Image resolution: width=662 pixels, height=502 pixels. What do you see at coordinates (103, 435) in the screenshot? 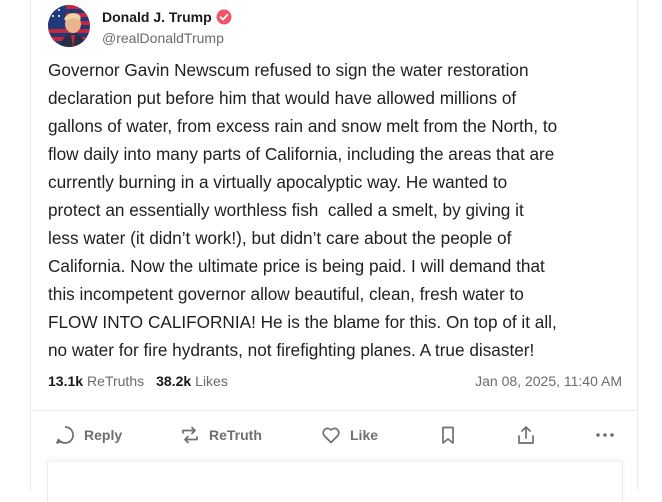
I see `reply-label: Reply` at bounding box center [103, 435].